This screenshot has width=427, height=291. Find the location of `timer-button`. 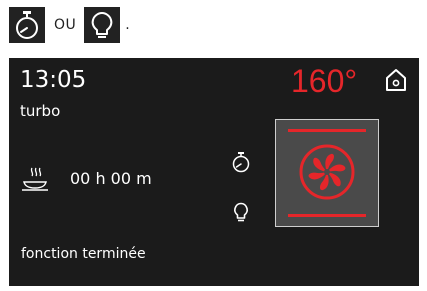

timer-button is located at coordinates (241, 162).